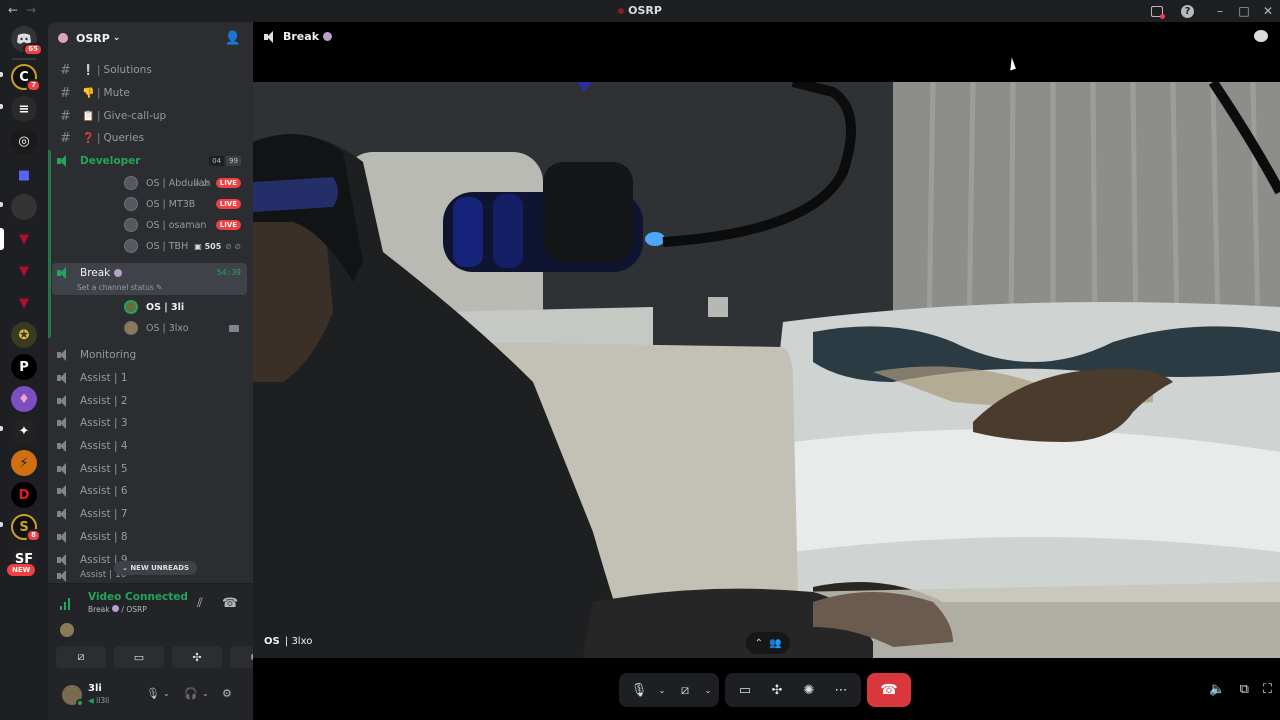 The width and height of the screenshot is (1280, 720). I want to click on microphone-button: 🎙, so click(639, 690).